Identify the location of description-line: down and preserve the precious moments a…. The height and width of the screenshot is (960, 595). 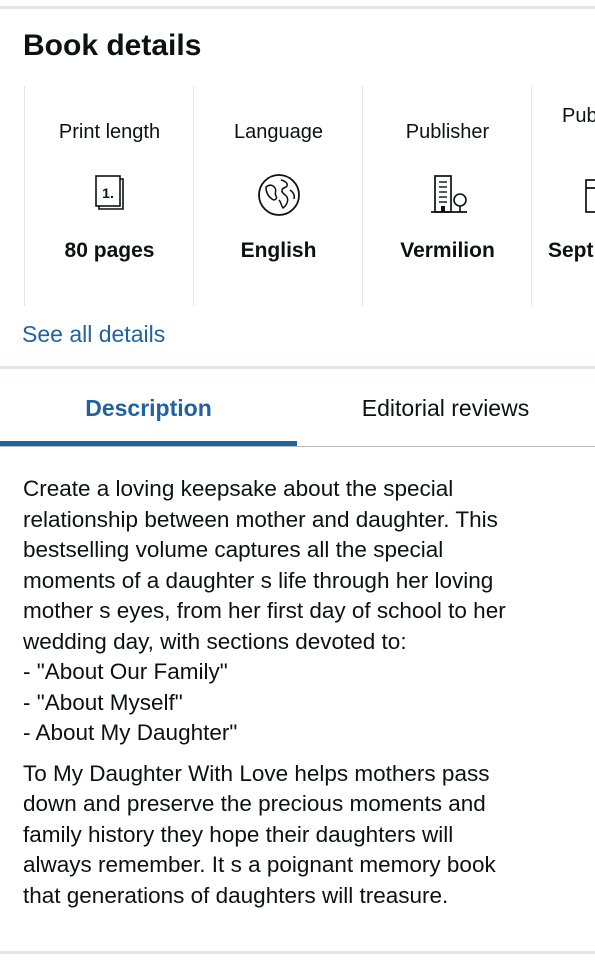
(254, 803).